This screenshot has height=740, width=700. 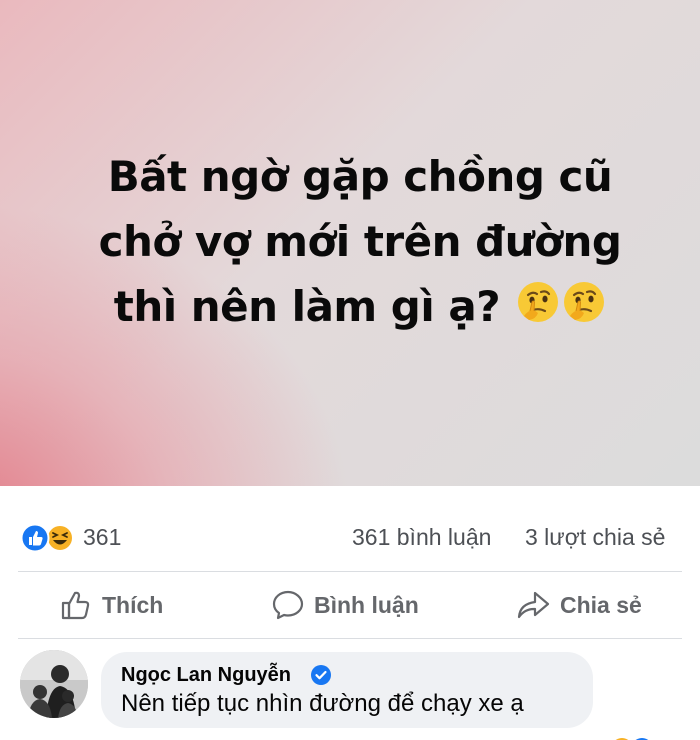 I want to click on divider-bottom, so click(x=350, y=638).